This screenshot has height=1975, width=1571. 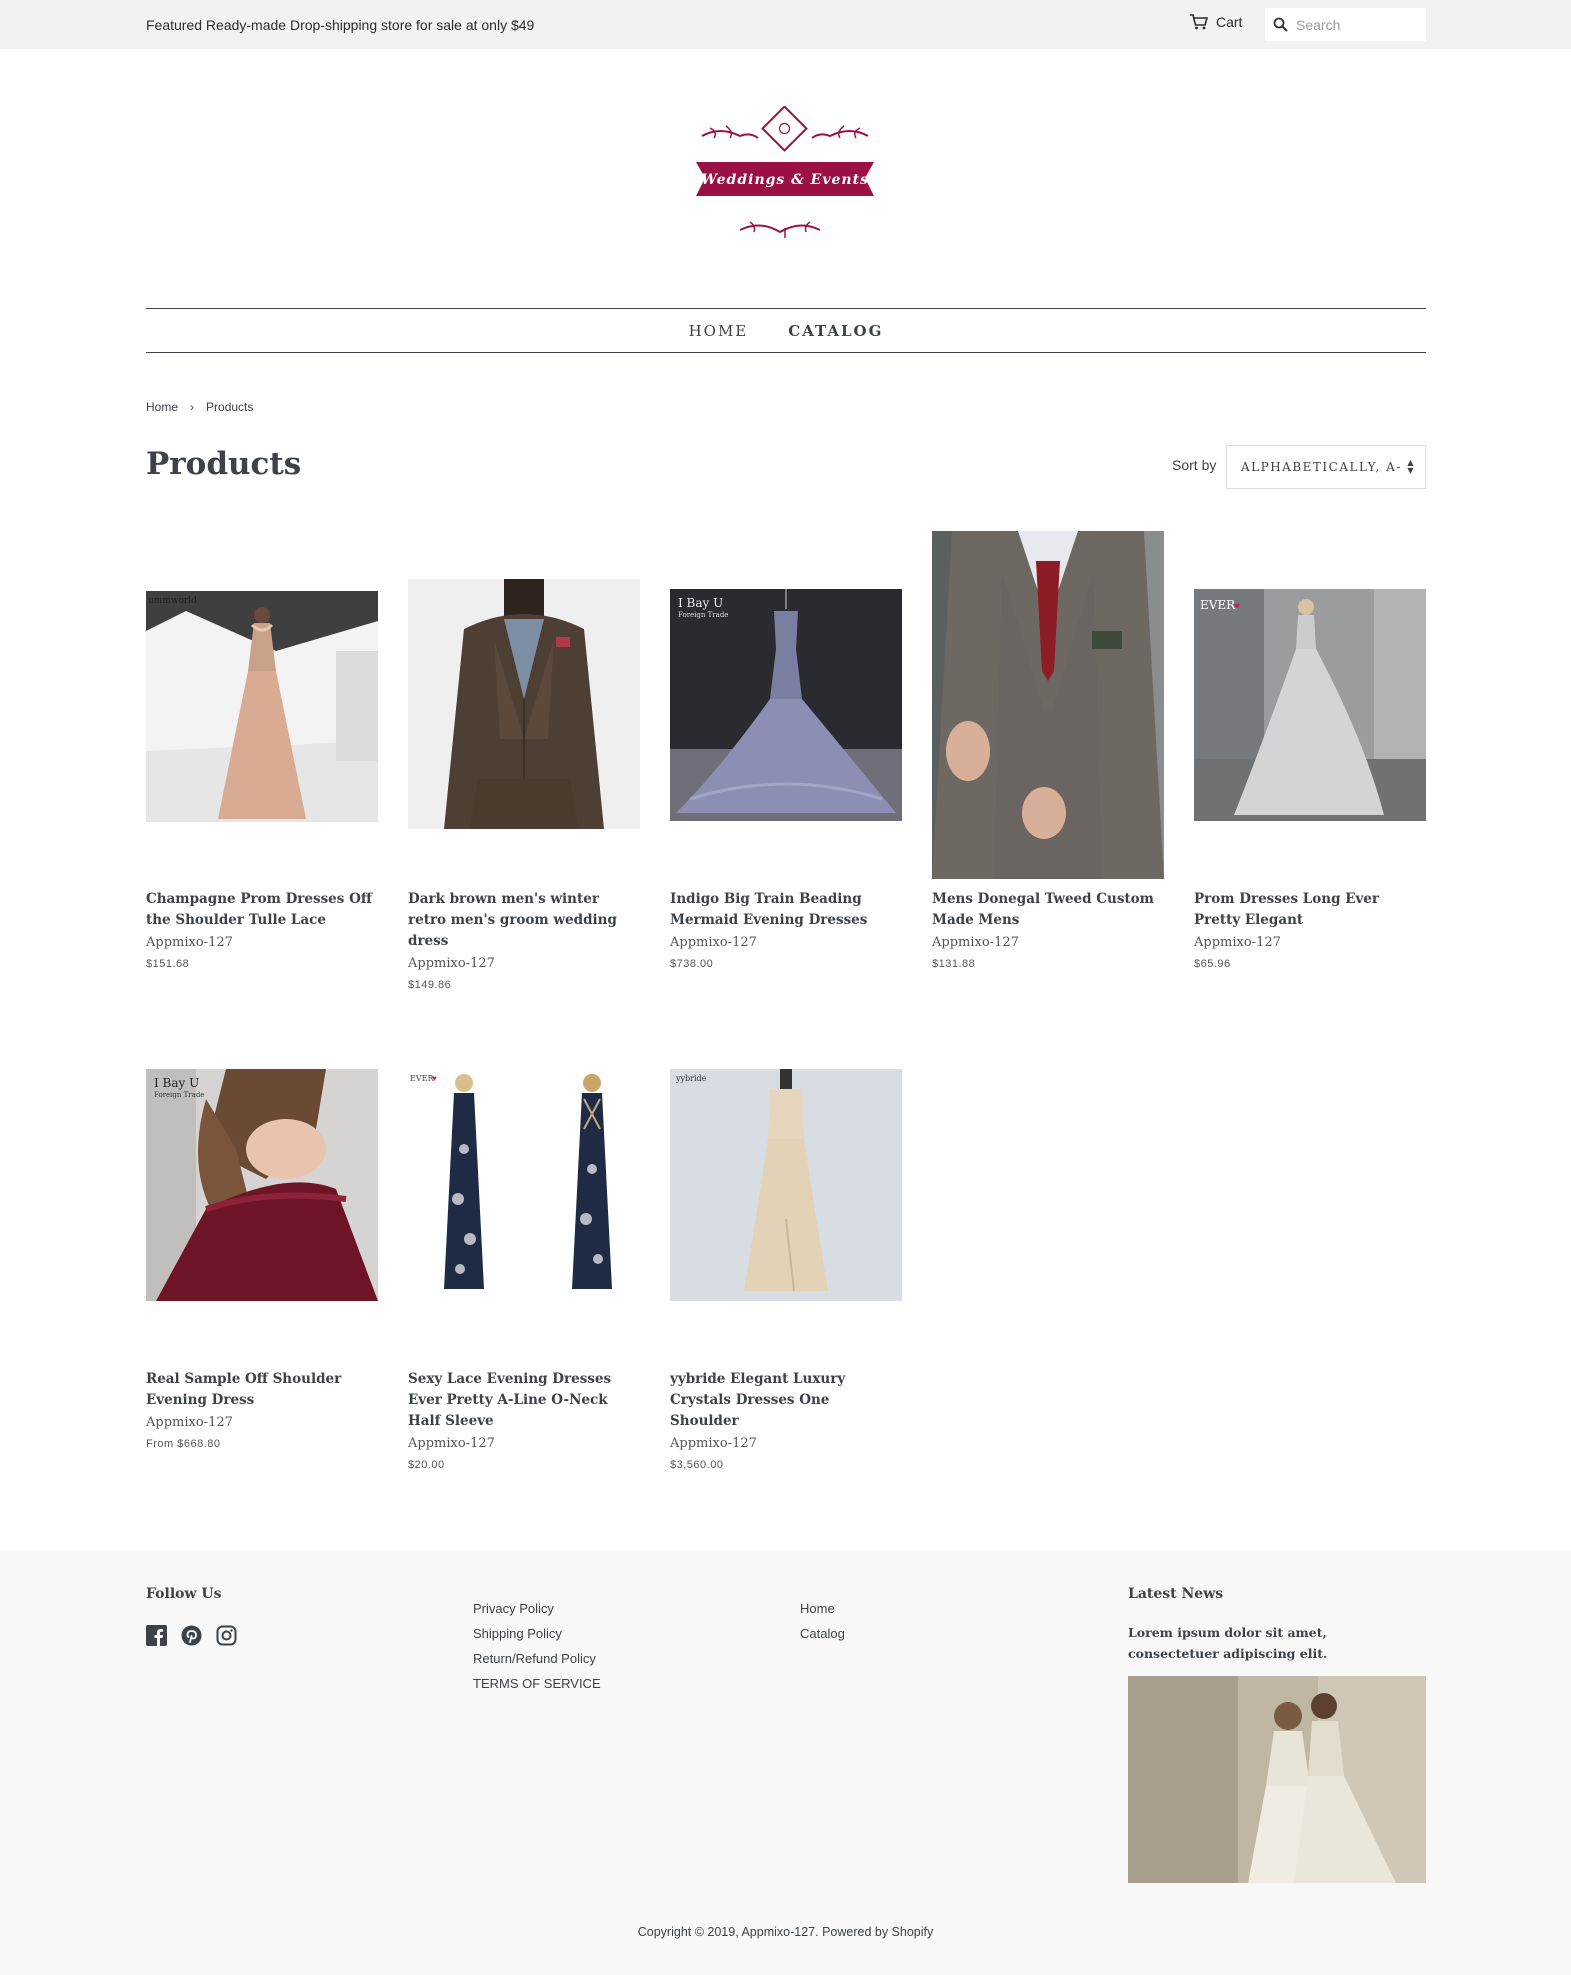 I want to click on product-price: $20.00, so click(x=426, y=1465).